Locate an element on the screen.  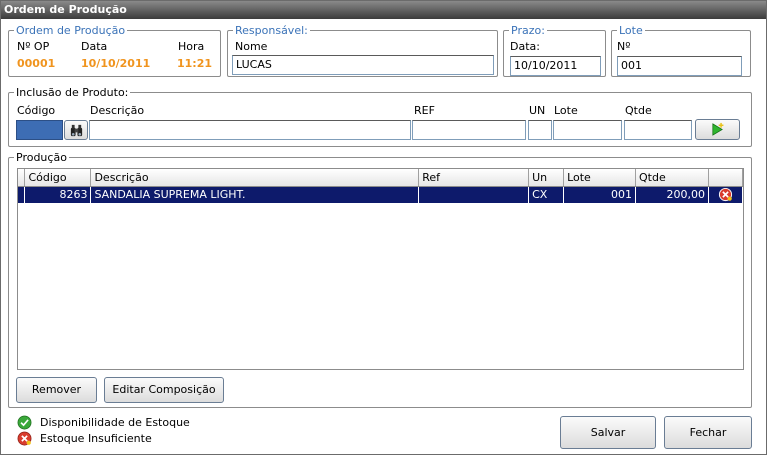
cell-qtde: 200,00 is located at coordinates (672, 194).